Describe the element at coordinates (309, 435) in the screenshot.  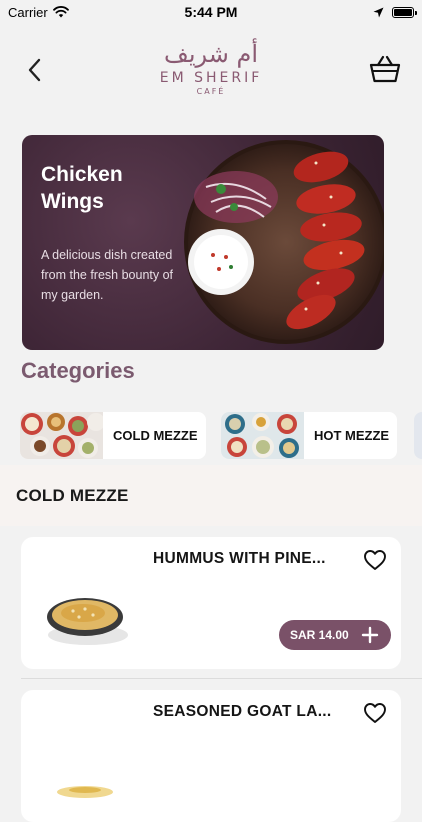
I see `category-card-hot-mezze: HOT MEZZE` at that location.